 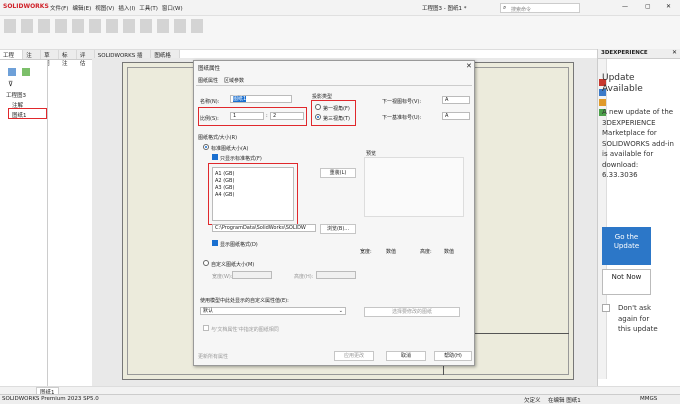 What do you see at coordinates (273, 311) in the screenshot?
I see `custom-prop-select: 默认 ⌄` at bounding box center [273, 311].